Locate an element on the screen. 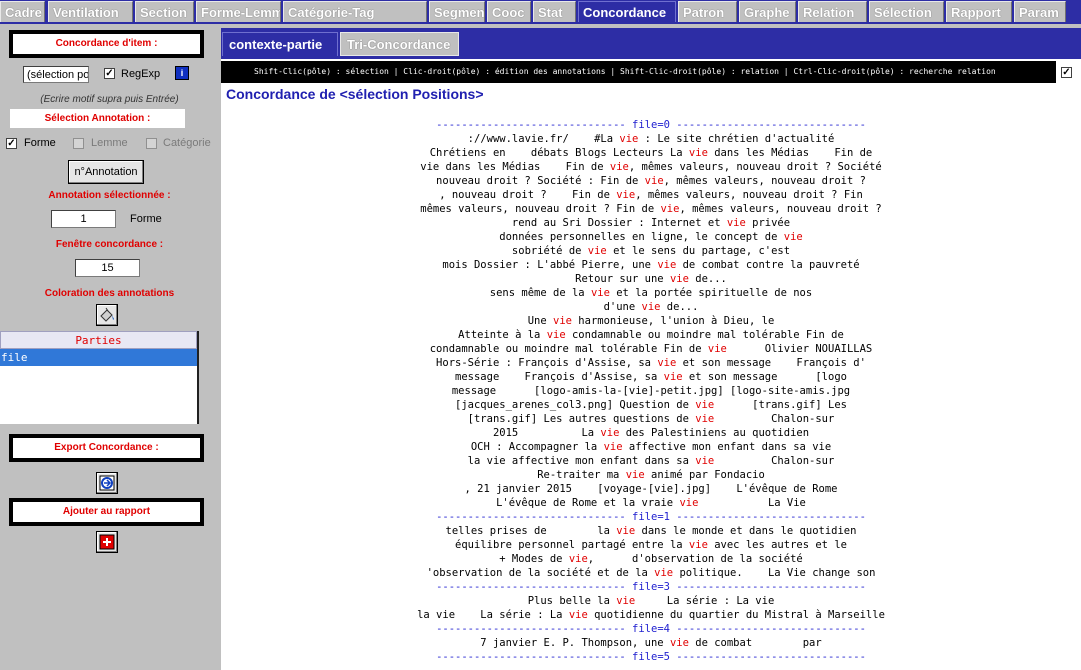 The height and width of the screenshot is (670, 1081). menu-tab-forme-lemme: Forme-Lemme is located at coordinates (238, 11).